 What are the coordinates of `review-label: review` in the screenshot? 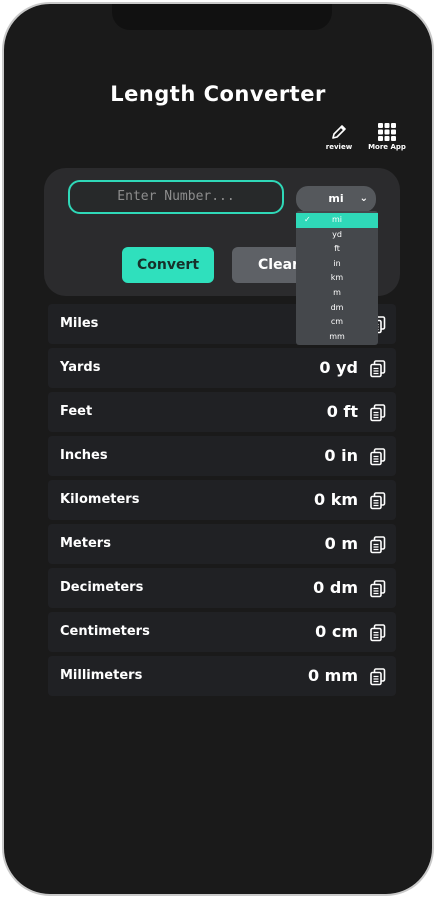 It's located at (339, 147).